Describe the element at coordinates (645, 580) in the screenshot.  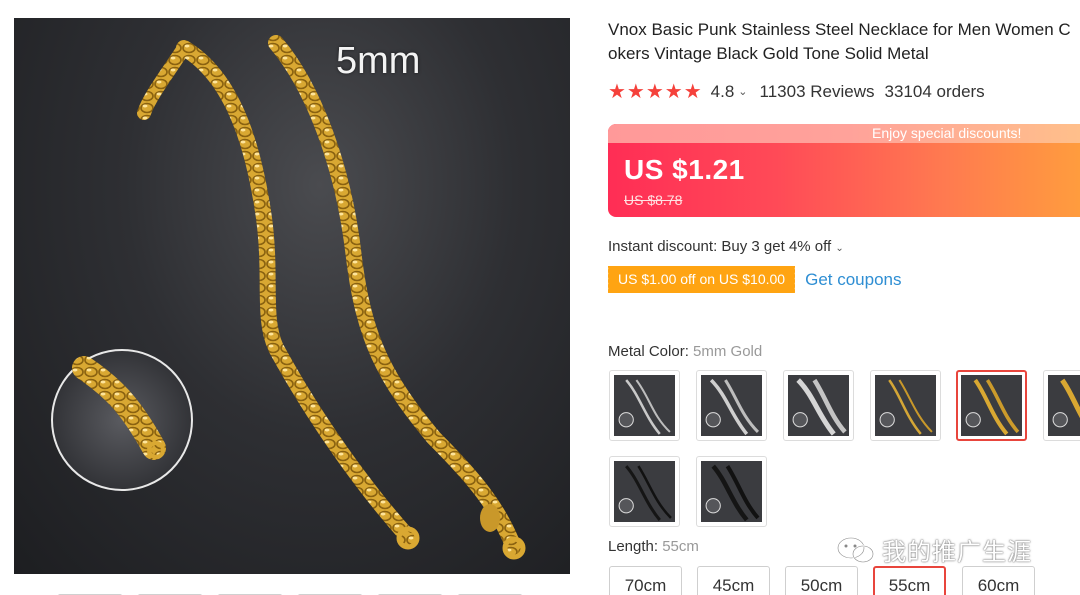
I see `length-option-70cm: 70cm` at that location.